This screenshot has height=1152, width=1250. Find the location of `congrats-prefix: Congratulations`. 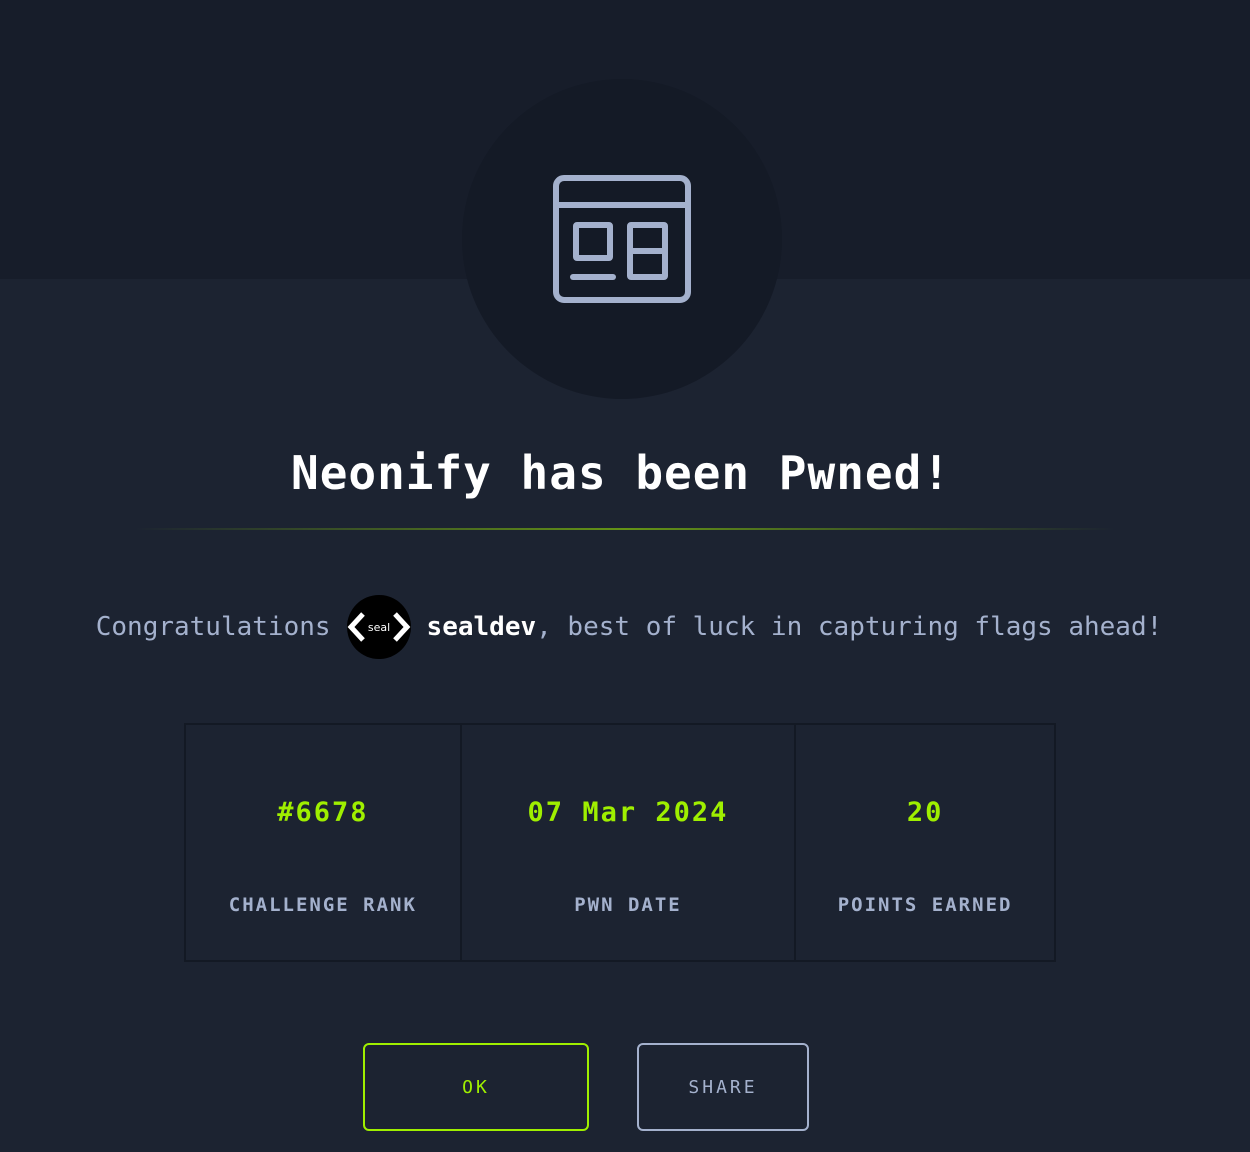

congrats-prefix: Congratulations is located at coordinates (213, 627).